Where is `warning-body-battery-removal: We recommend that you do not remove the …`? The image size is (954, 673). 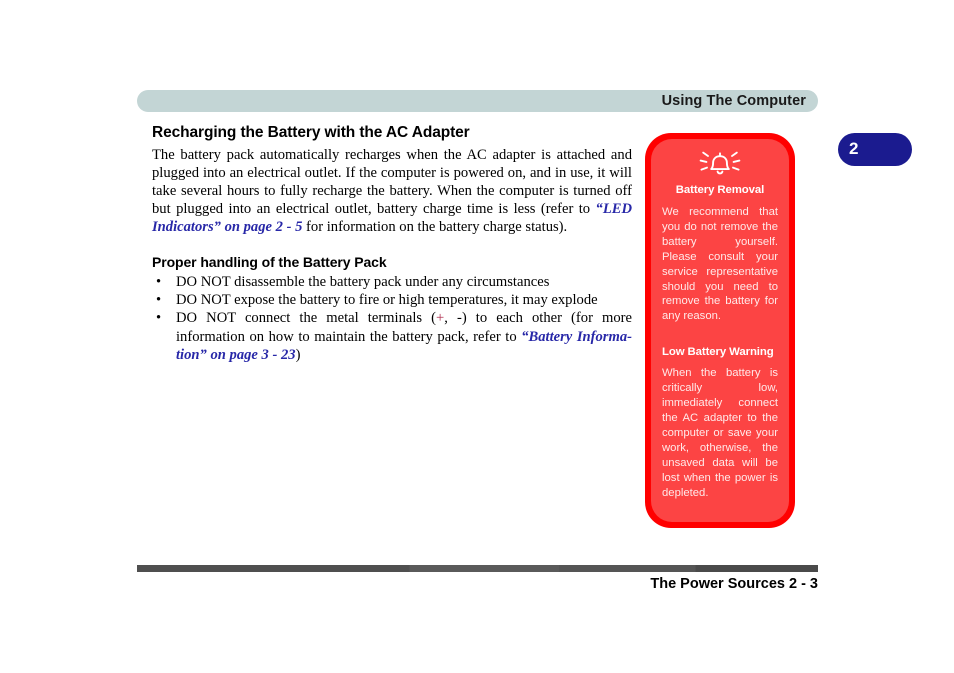
warning-body-battery-removal: We recommend that you do not remove the … is located at coordinates (720, 264).